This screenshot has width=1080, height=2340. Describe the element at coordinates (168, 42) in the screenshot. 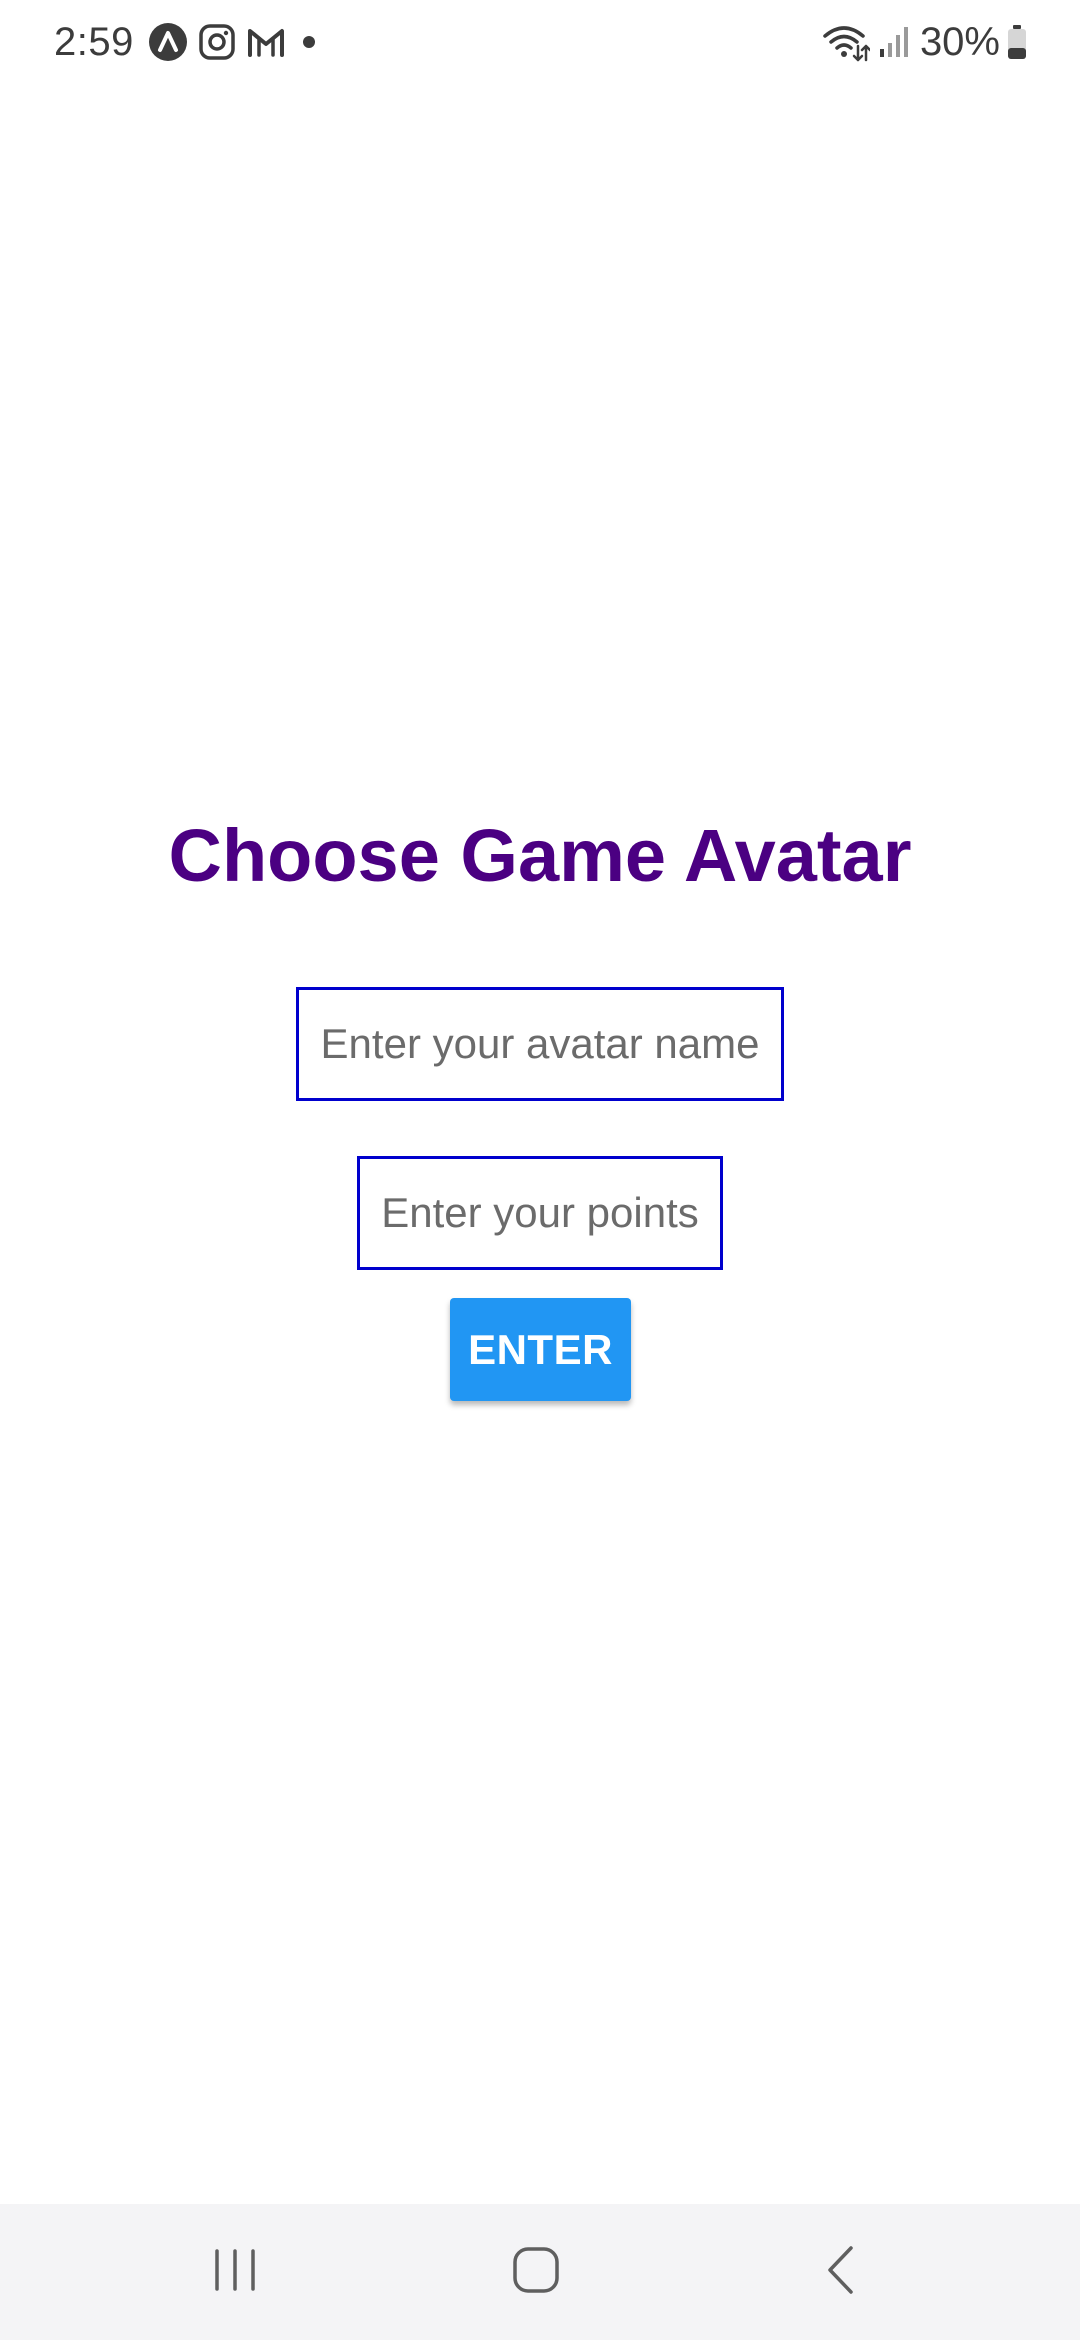

I see `app-a-icon` at that location.